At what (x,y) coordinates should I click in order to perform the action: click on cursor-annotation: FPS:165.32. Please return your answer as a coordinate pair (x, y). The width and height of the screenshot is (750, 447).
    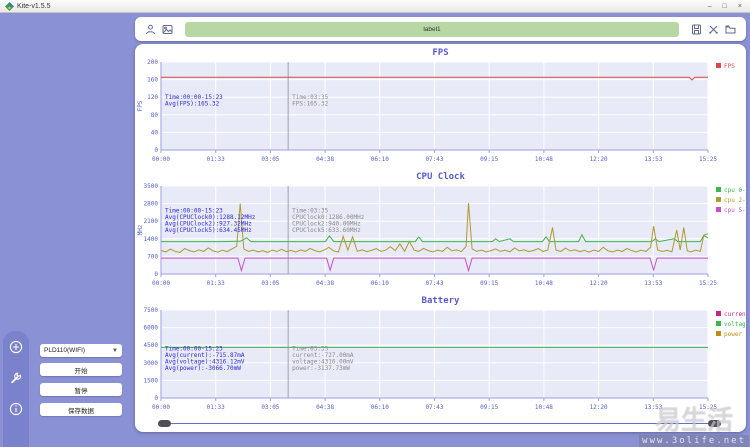
    Looking at the image, I should click on (310, 103).